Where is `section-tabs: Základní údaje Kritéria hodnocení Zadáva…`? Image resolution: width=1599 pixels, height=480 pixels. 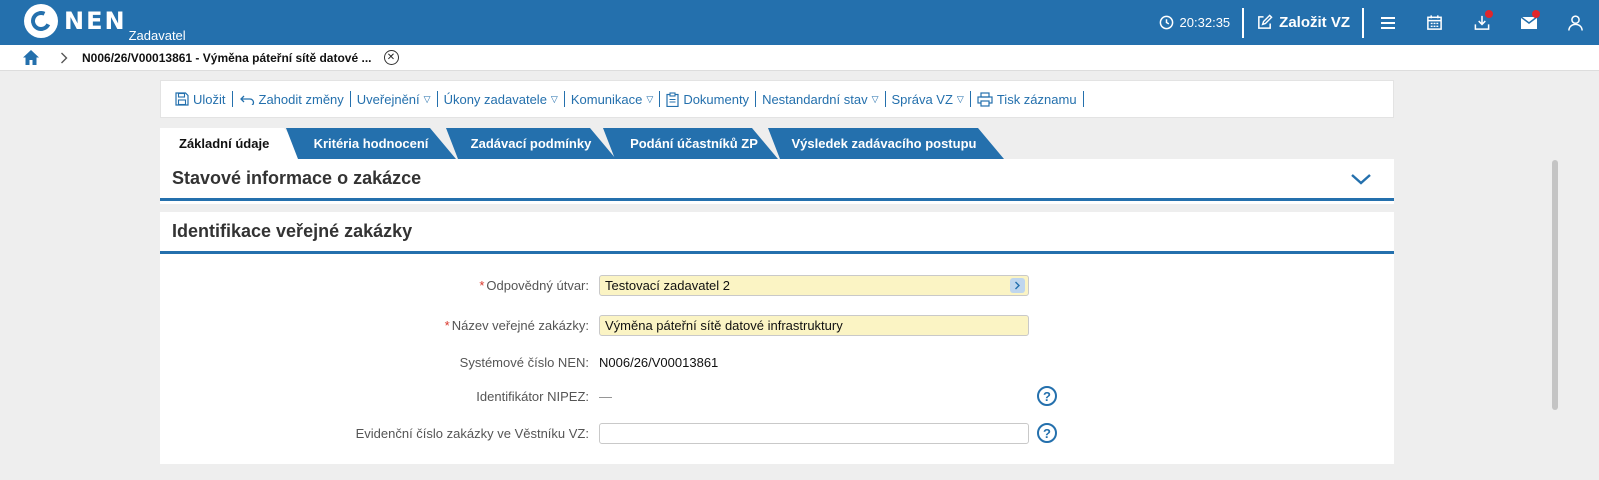
section-tabs: Základní údaje Kritéria hodnocení Zadáva… is located at coordinates (660, 143).